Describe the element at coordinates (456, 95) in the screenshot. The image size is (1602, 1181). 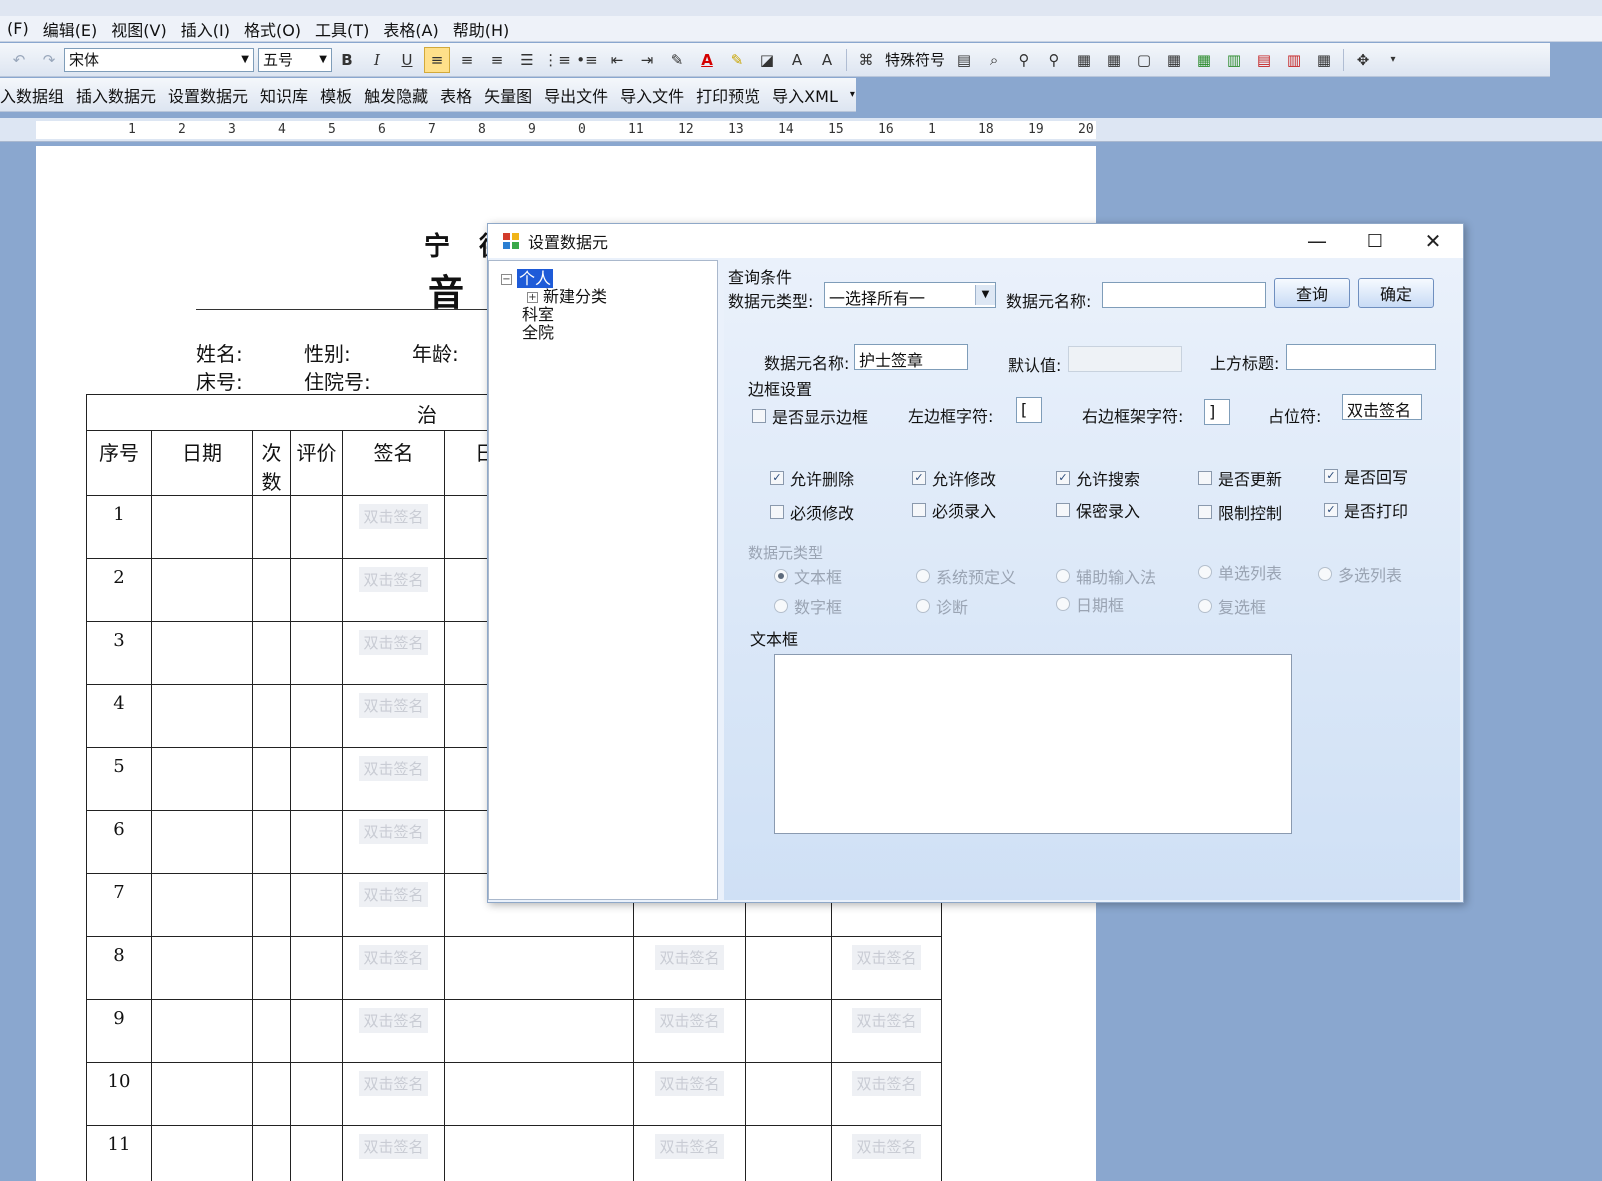
I see `table-button: 表格` at that location.